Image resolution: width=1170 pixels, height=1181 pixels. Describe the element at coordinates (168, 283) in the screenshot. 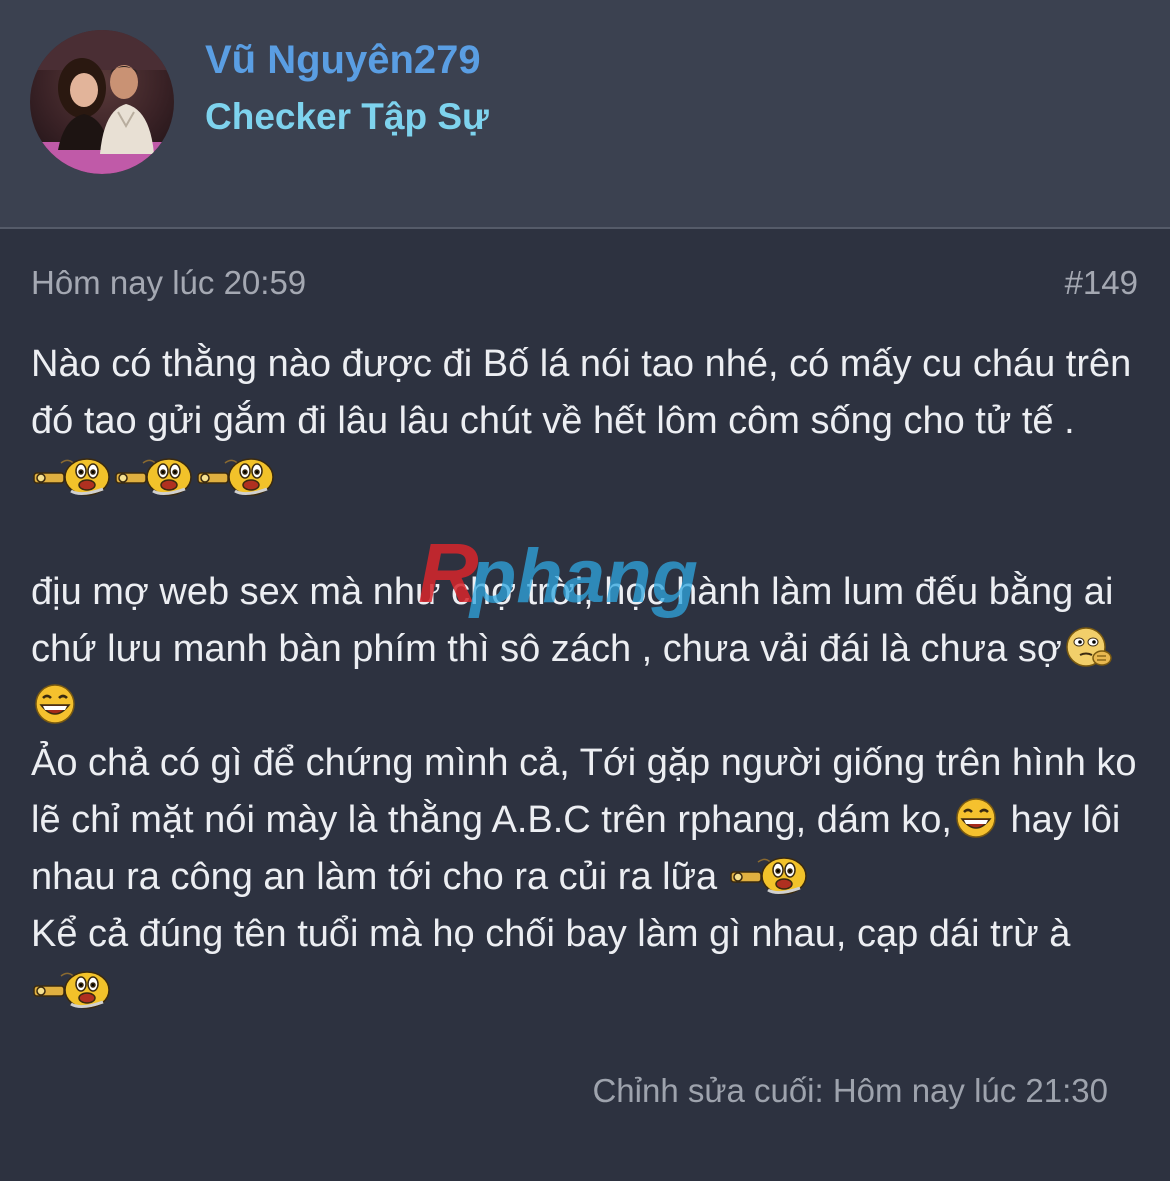

I see `post-date-link: Hôm nay lúc 20:59` at that location.